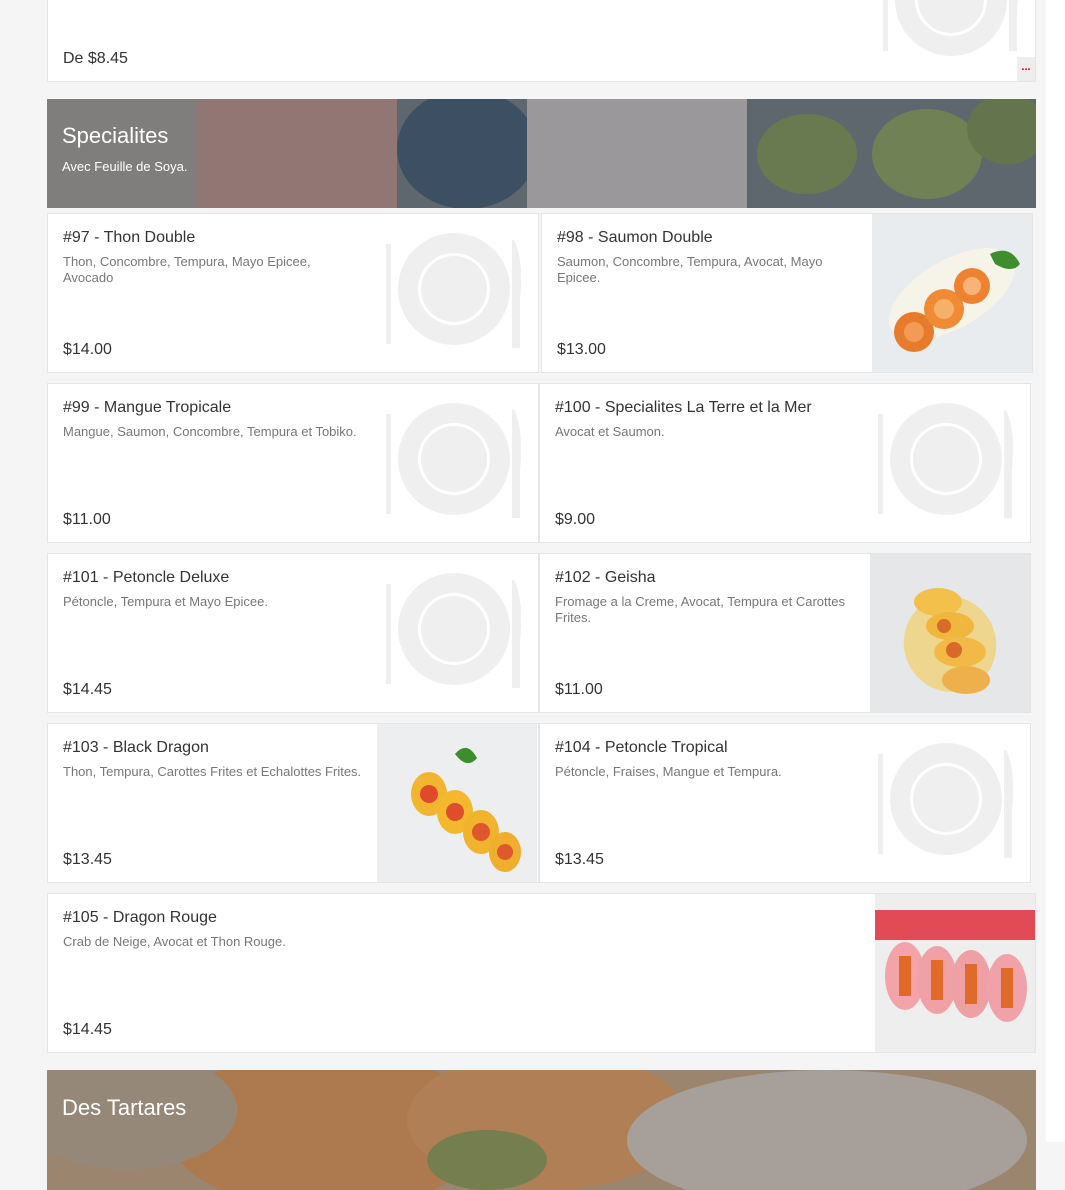 This screenshot has height=1190, width=1065. What do you see at coordinates (1055, 571) in the screenshot?
I see `page-margin` at bounding box center [1055, 571].